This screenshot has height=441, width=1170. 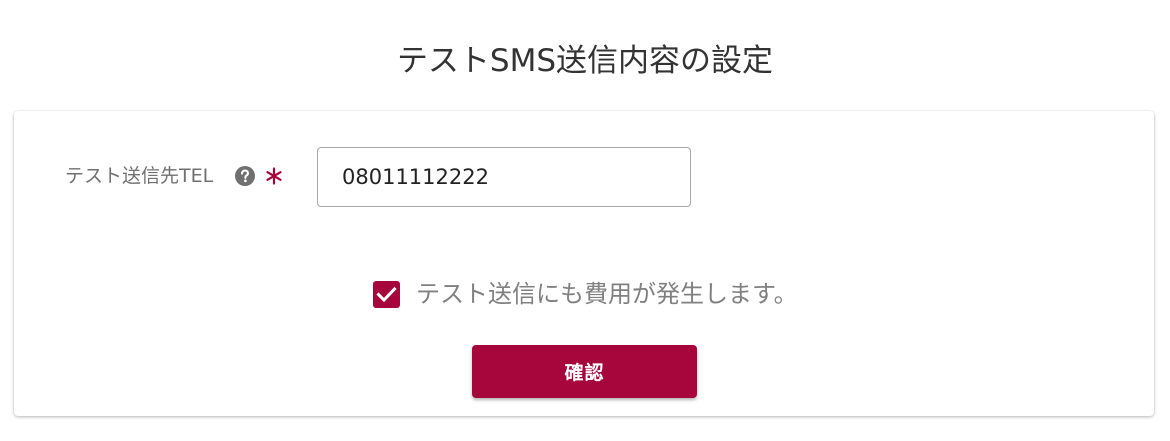 What do you see at coordinates (504, 177) in the screenshot?
I see `tel-input` at bounding box center [504, 177].